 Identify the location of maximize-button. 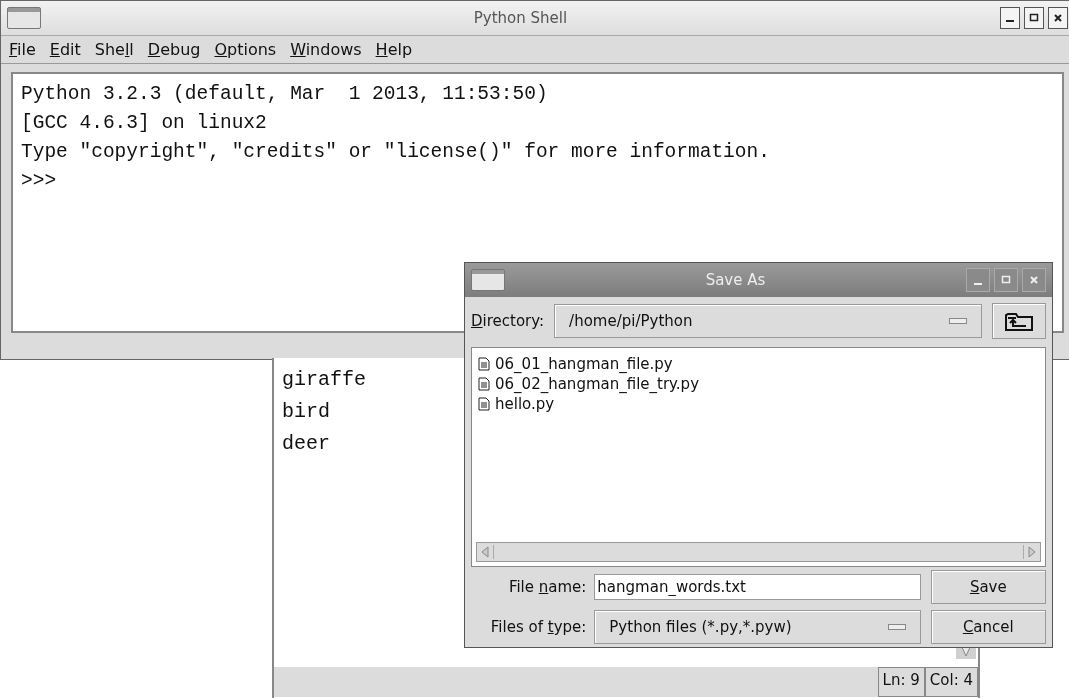
(1034, 18).